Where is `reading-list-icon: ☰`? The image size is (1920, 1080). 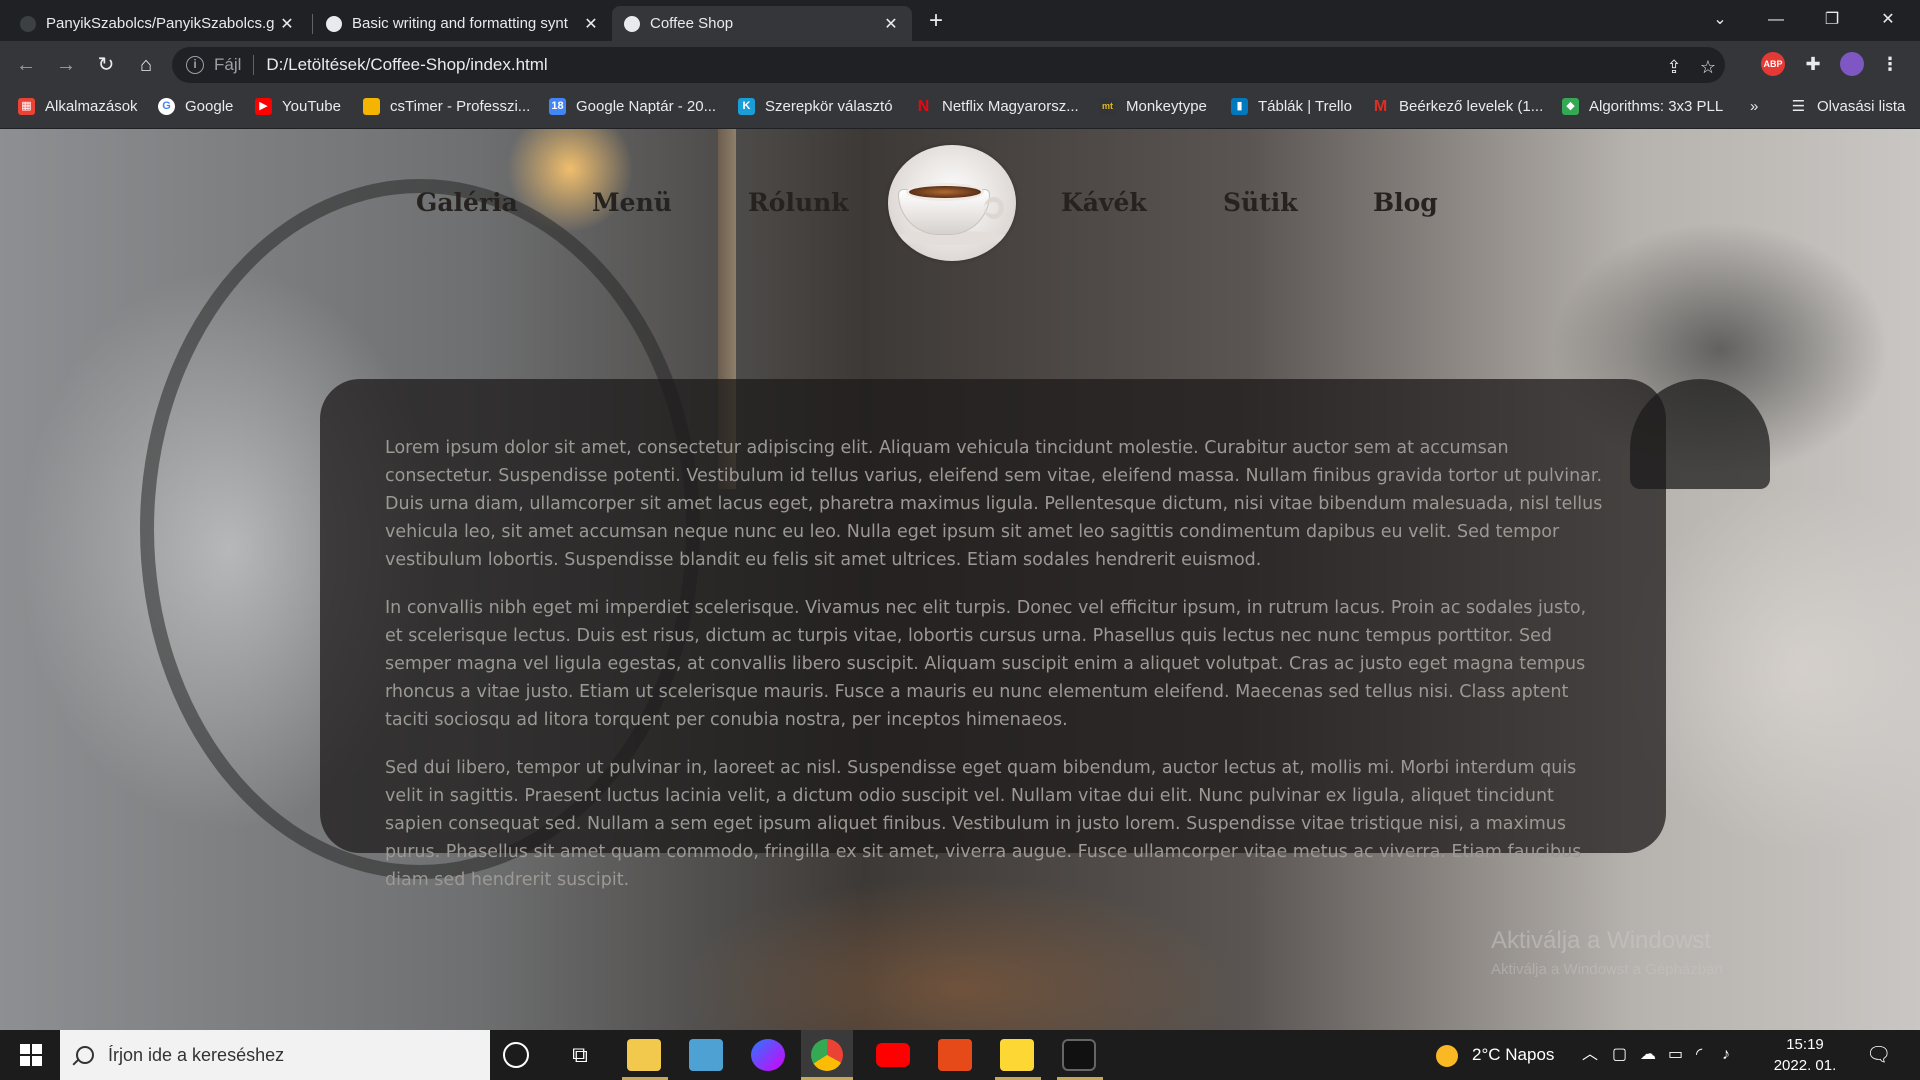 reading-list-icon: ☰ is located at coordinates (1798, 106).